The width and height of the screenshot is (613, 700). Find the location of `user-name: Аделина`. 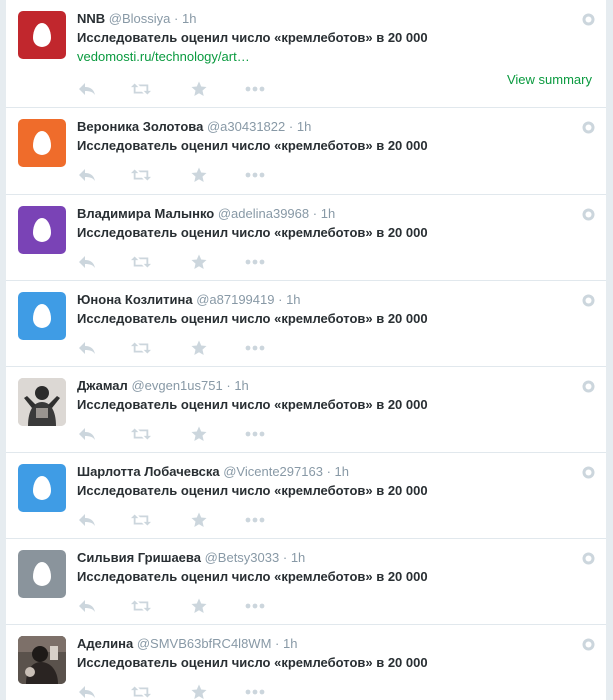

user-name: Аделина is located at coordinates (105, 643).